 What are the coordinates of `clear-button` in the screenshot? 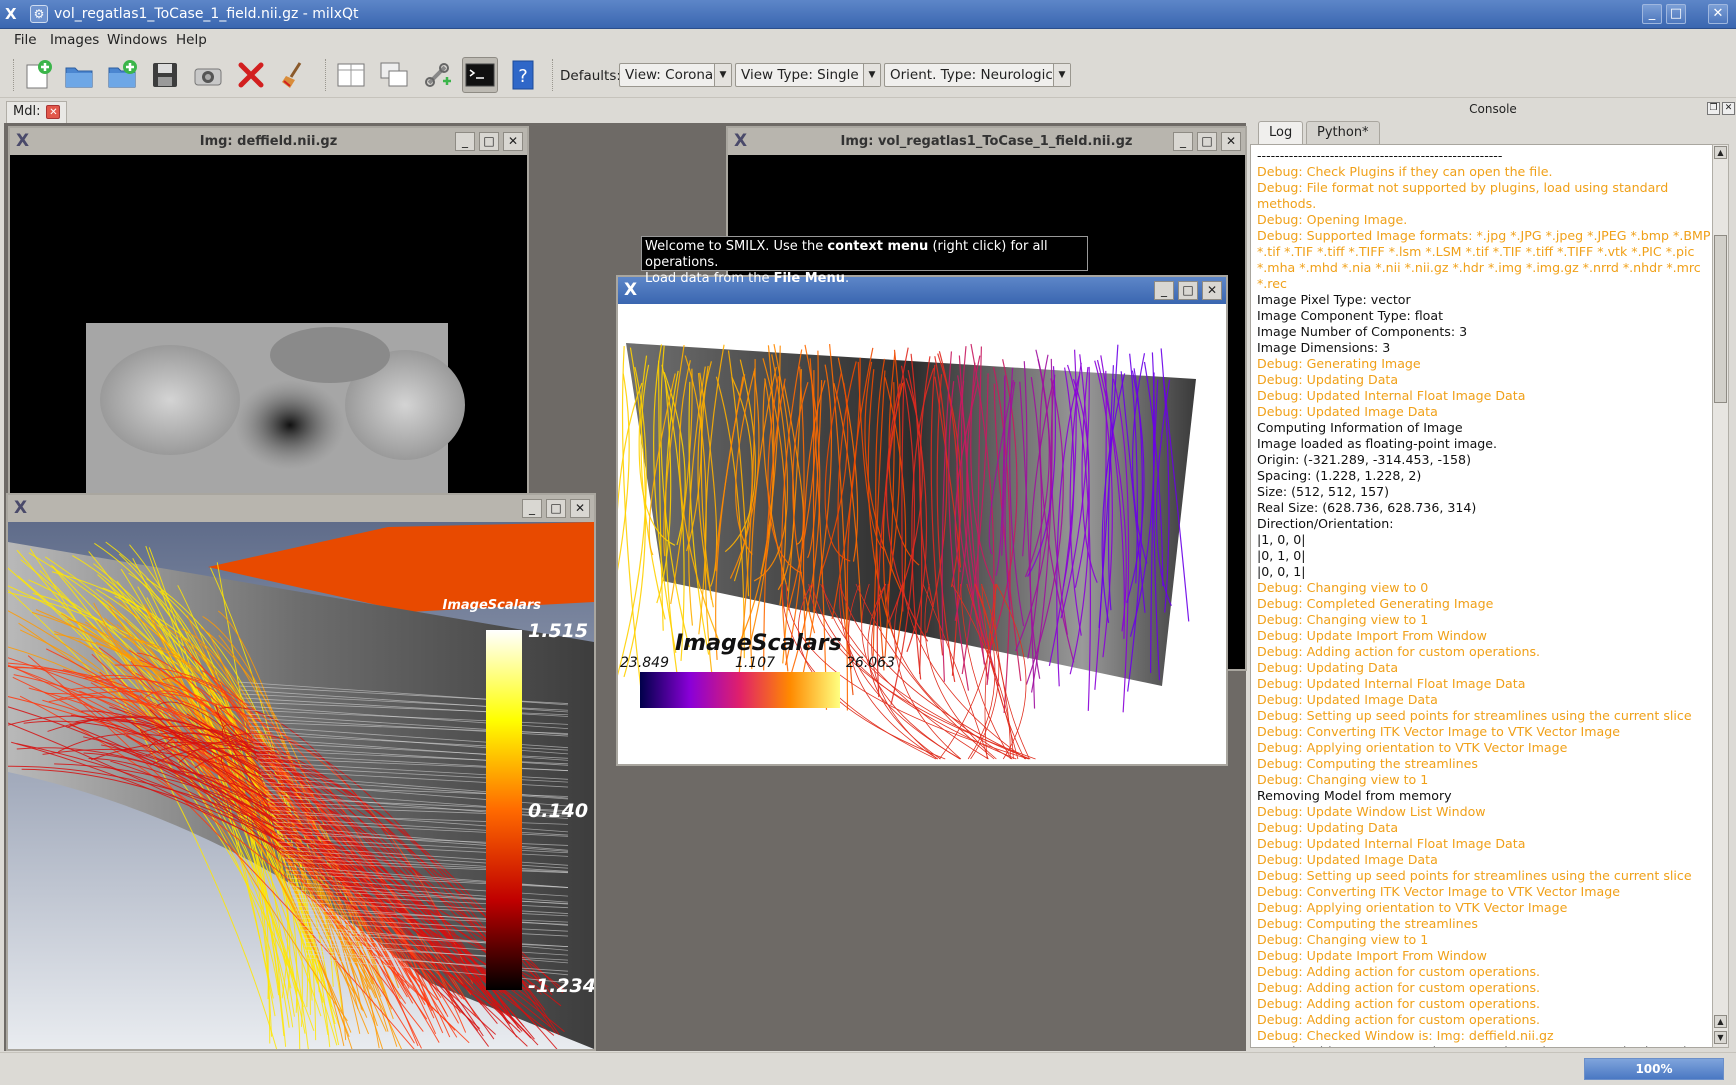 It's located at (294, 75).